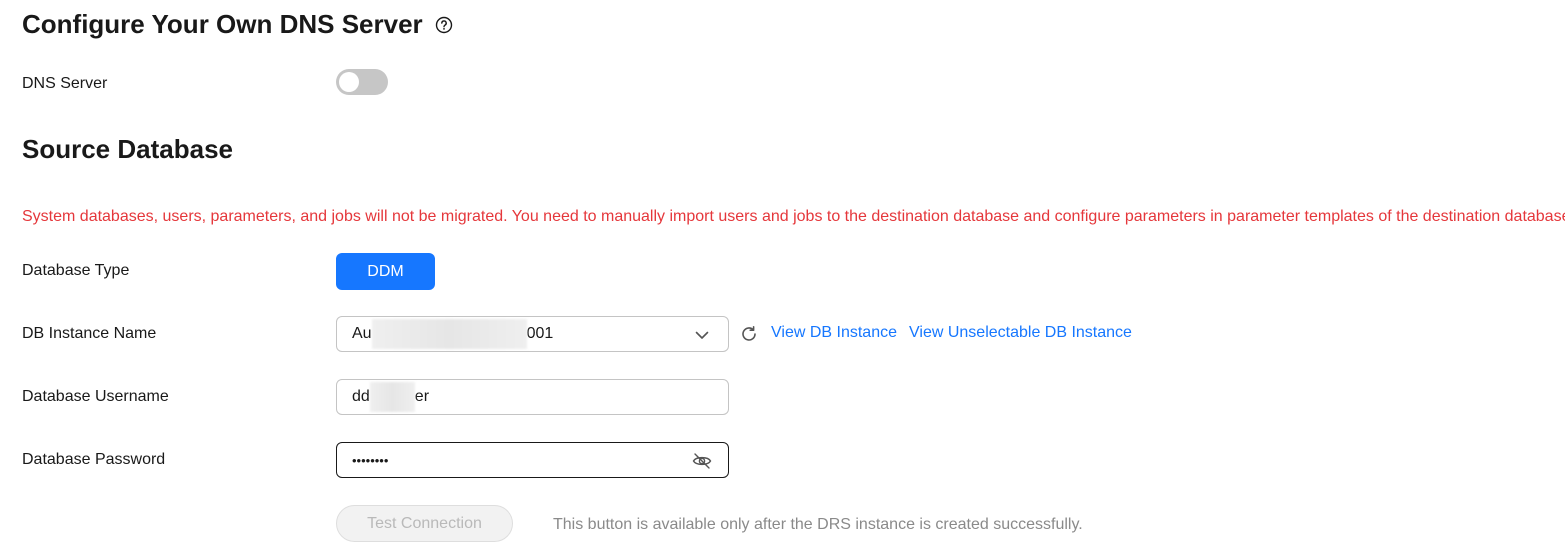 This screenshot has width=1565, height=557. I want to click on test-connection-button: Test Connection, so click(424, 523).